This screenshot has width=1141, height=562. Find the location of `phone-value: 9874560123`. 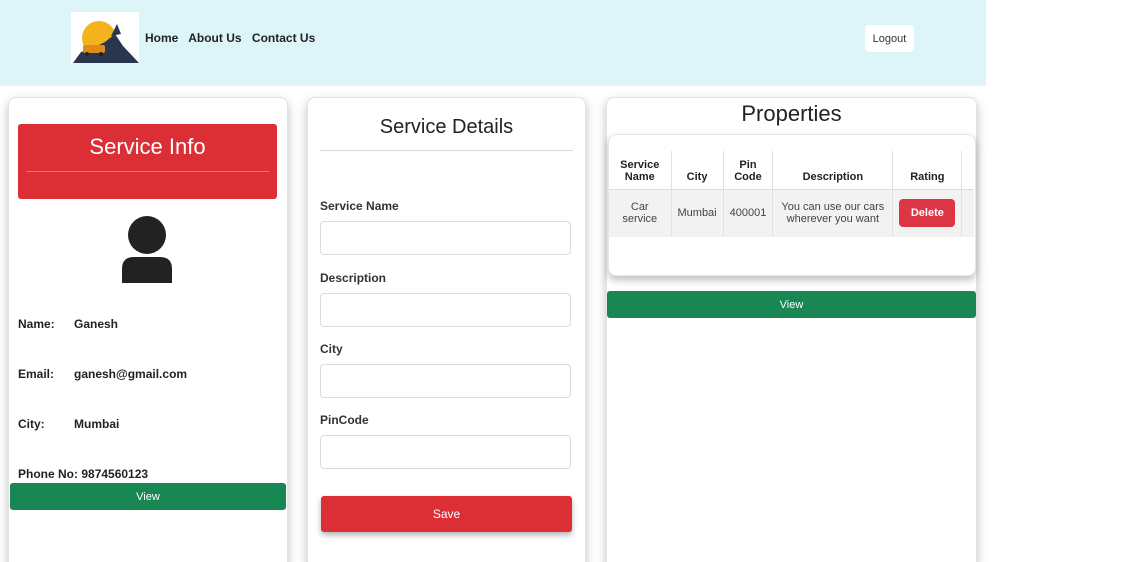

phone-value: 9874560123 is located at coordinates (115, 474).